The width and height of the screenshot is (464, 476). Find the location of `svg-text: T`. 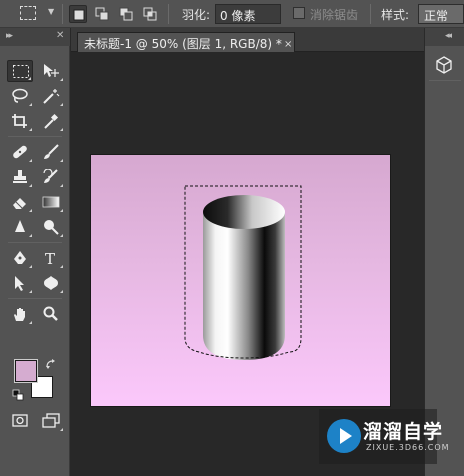

svg-text: T is located at coordinates (50, 258).